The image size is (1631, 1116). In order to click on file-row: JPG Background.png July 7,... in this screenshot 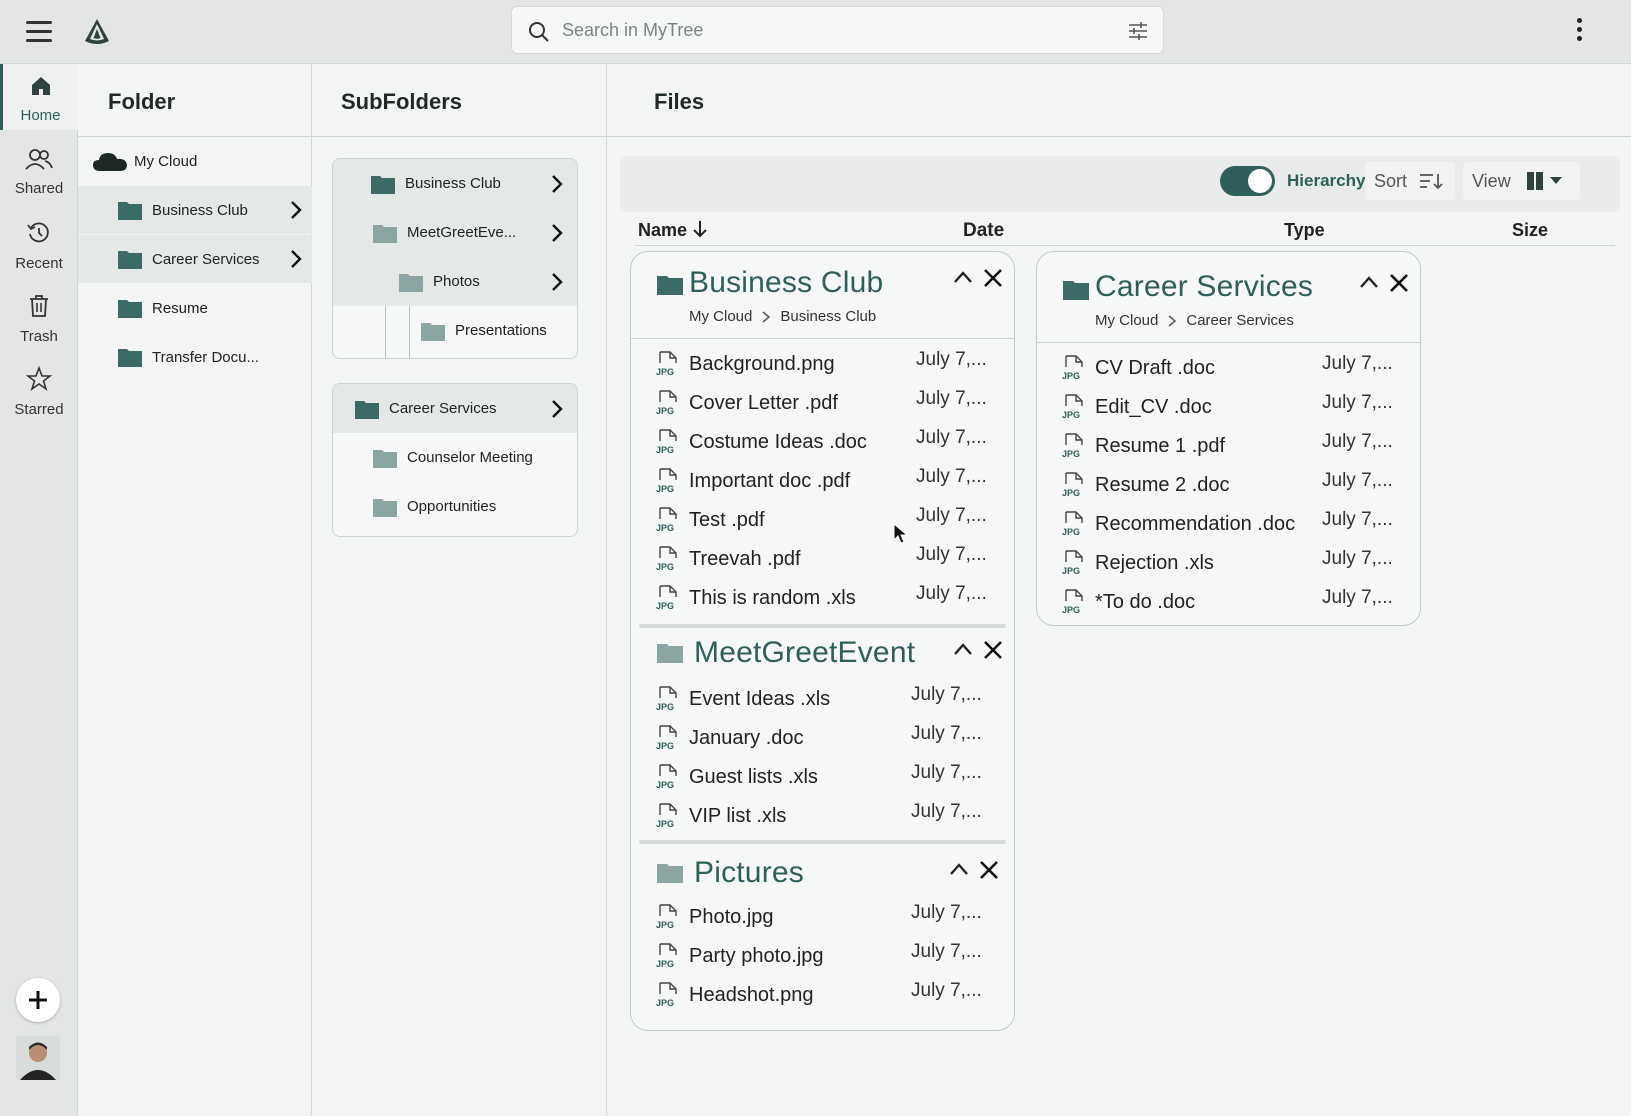, I will do `click(822, 364)`.